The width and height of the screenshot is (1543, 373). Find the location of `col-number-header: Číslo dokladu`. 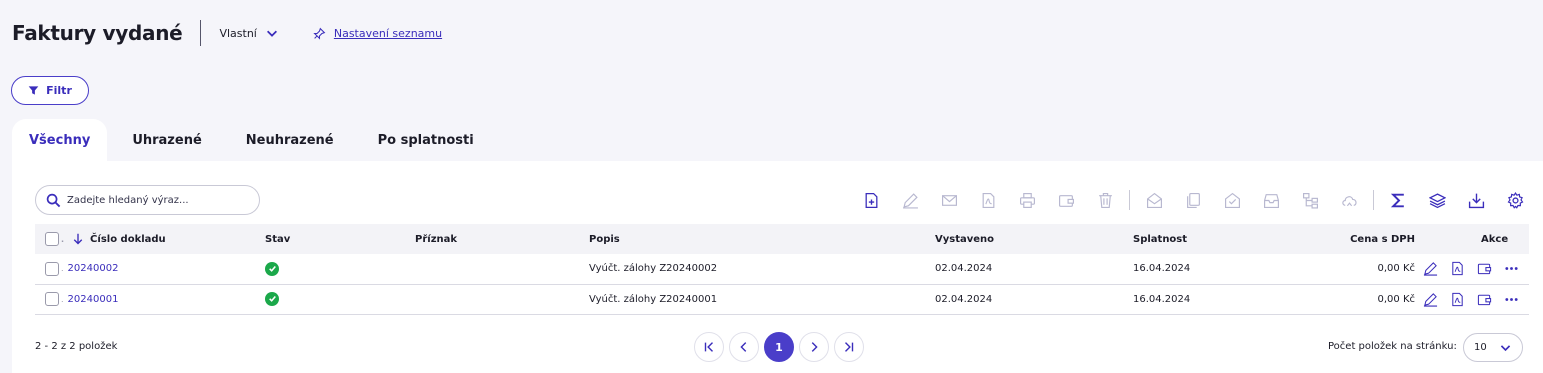

col-number-header: Číslo dokladu is located at coordinates (128, 239).